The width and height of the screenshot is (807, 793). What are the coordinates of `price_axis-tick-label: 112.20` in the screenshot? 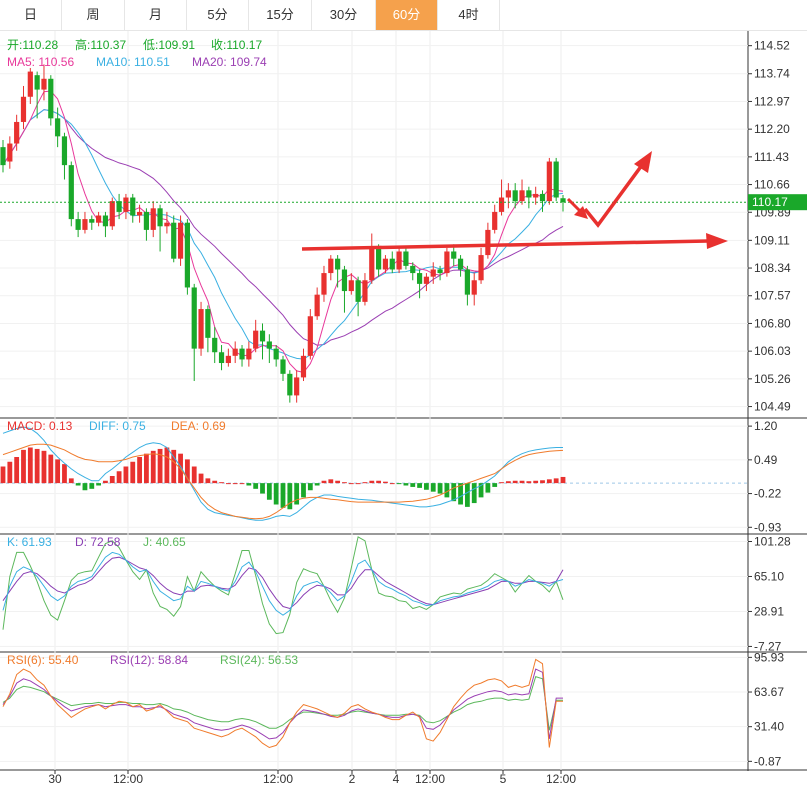 It's located at (772, 129).